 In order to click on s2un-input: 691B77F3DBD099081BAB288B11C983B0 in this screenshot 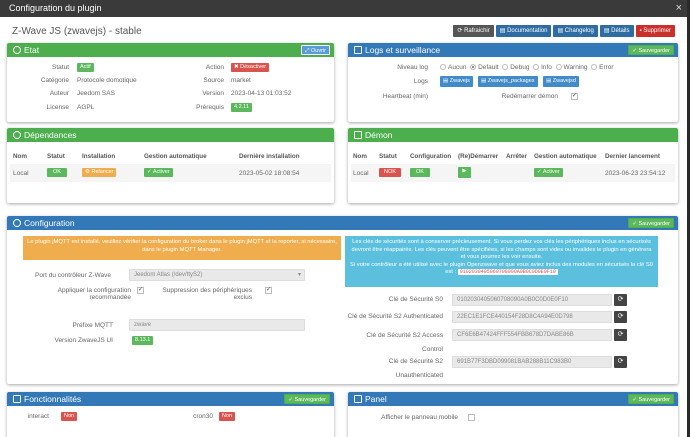, I will do `click(532, 362)`.